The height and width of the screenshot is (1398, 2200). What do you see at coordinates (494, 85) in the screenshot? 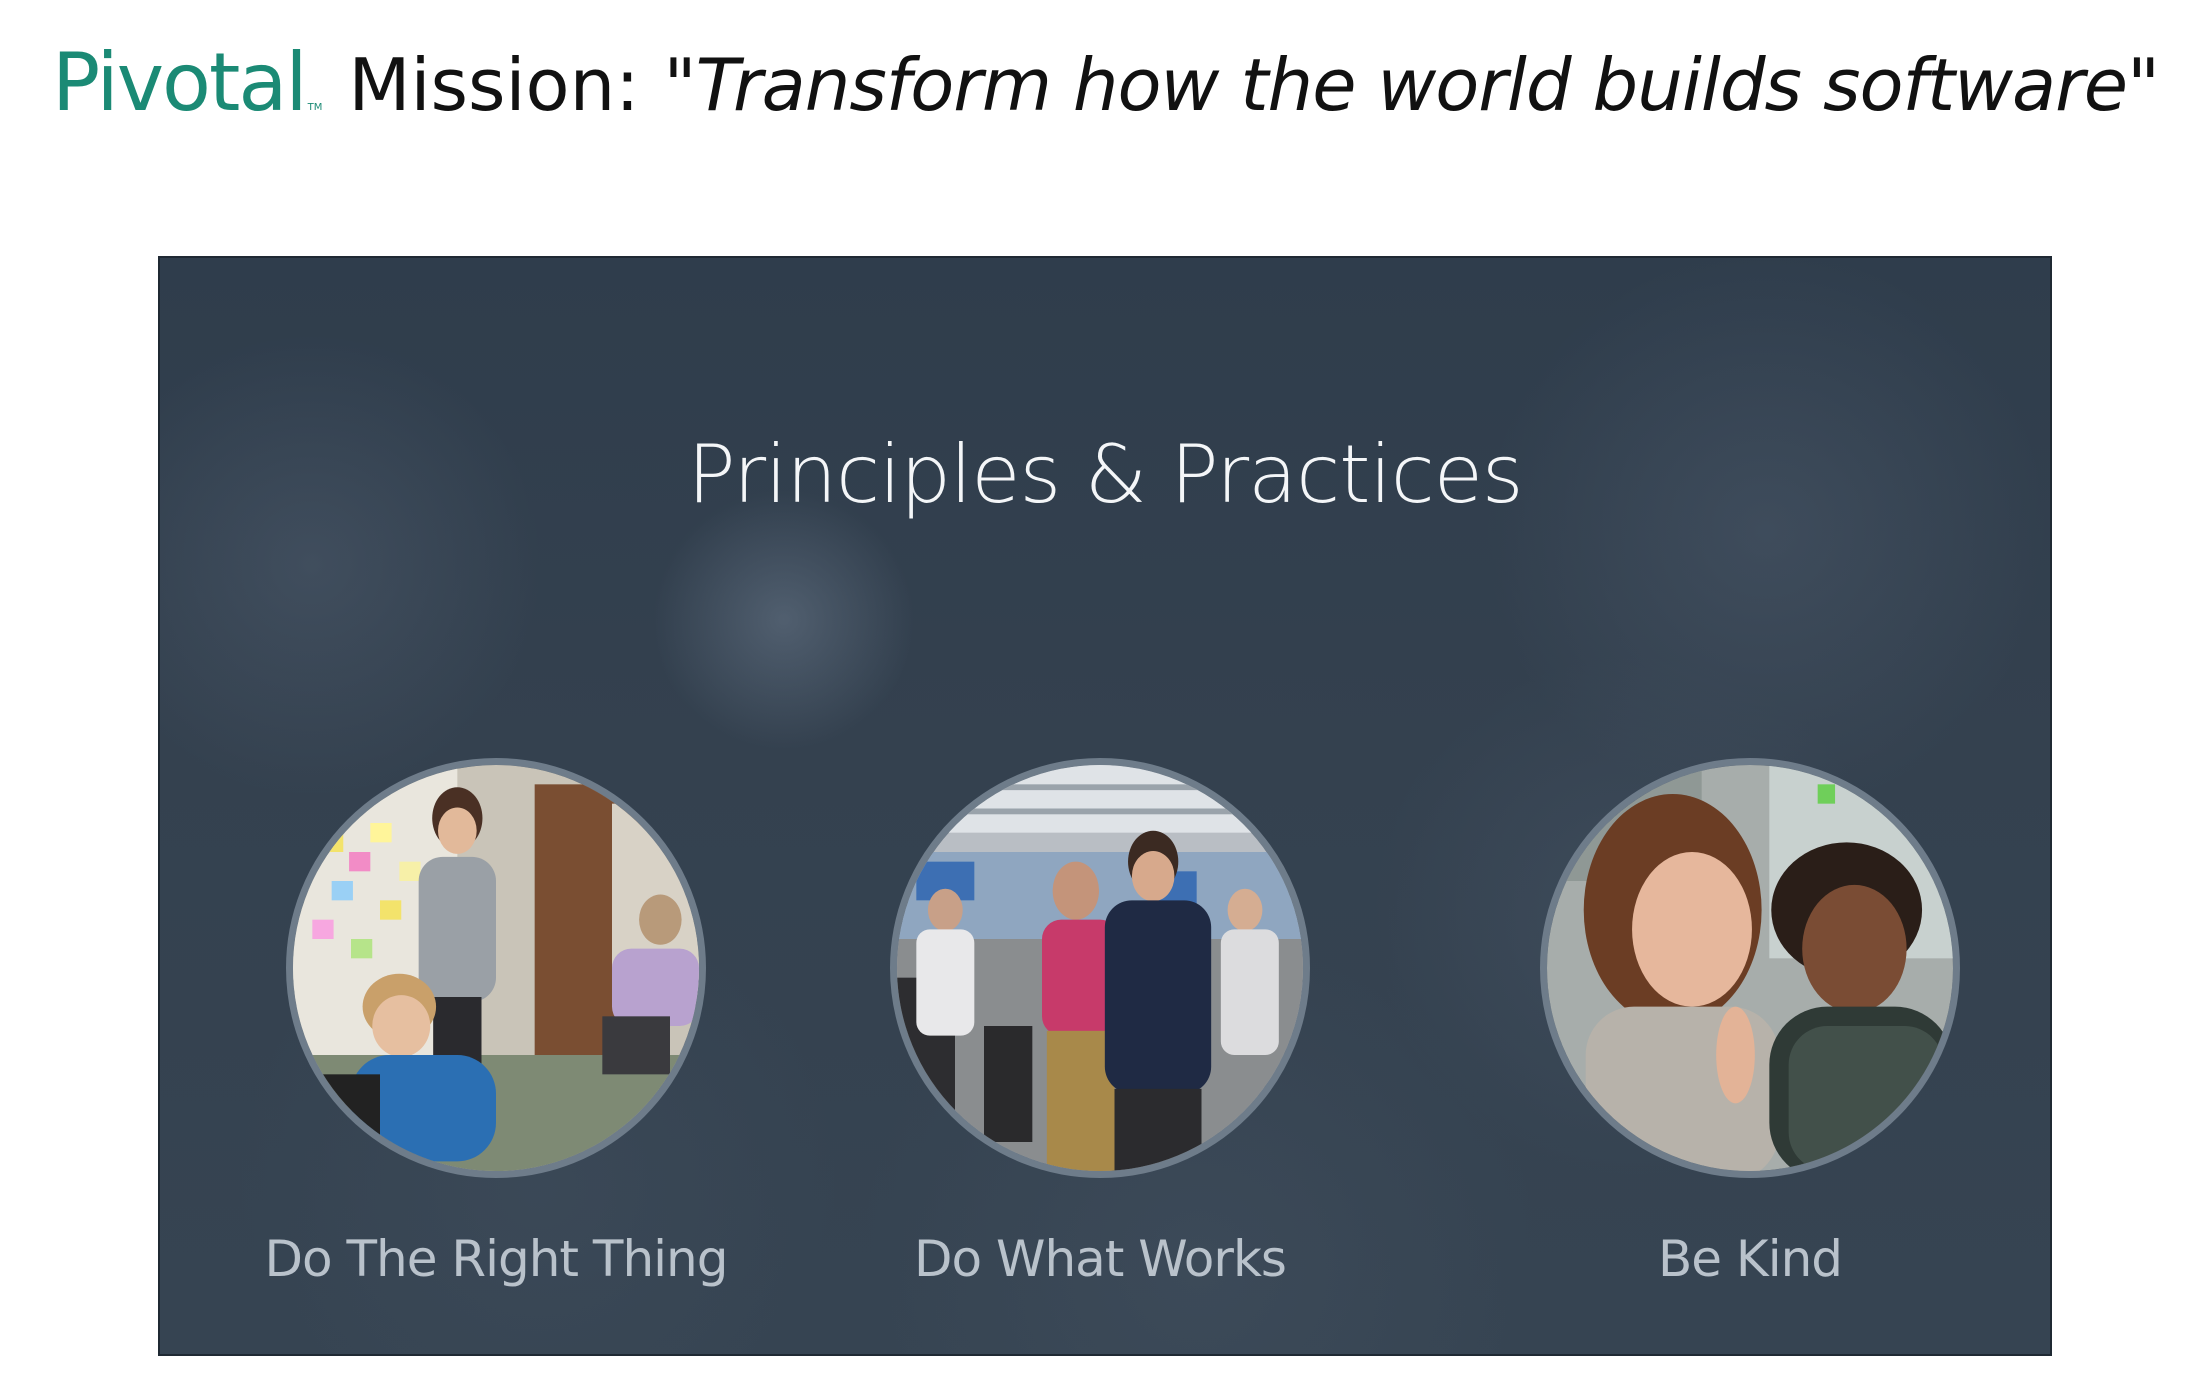
I see `mission-label: Mission:` at bounding box center [494, 85].